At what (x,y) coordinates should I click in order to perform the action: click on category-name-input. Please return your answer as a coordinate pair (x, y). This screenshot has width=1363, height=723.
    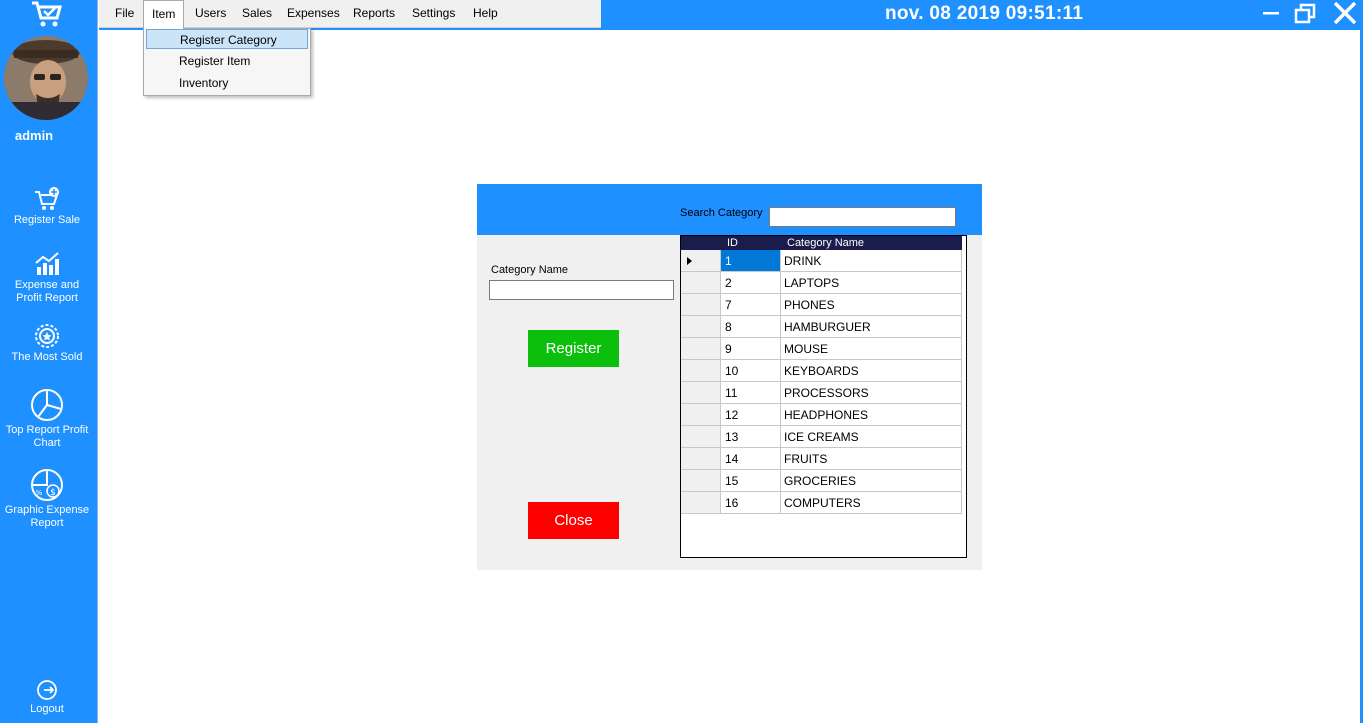
    Looking at the image, I should click on (581, 290).